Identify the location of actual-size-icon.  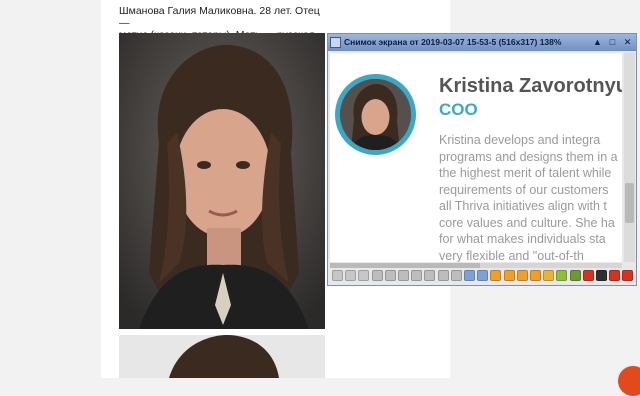
(456, 275).